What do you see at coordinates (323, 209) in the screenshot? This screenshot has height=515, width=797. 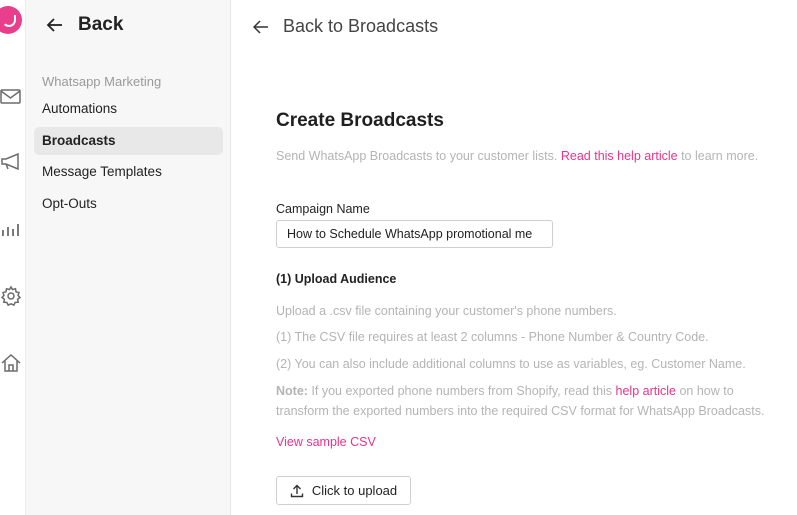 I see `campaign-name-label: Campaign Name` at bounding box center [323, 209].